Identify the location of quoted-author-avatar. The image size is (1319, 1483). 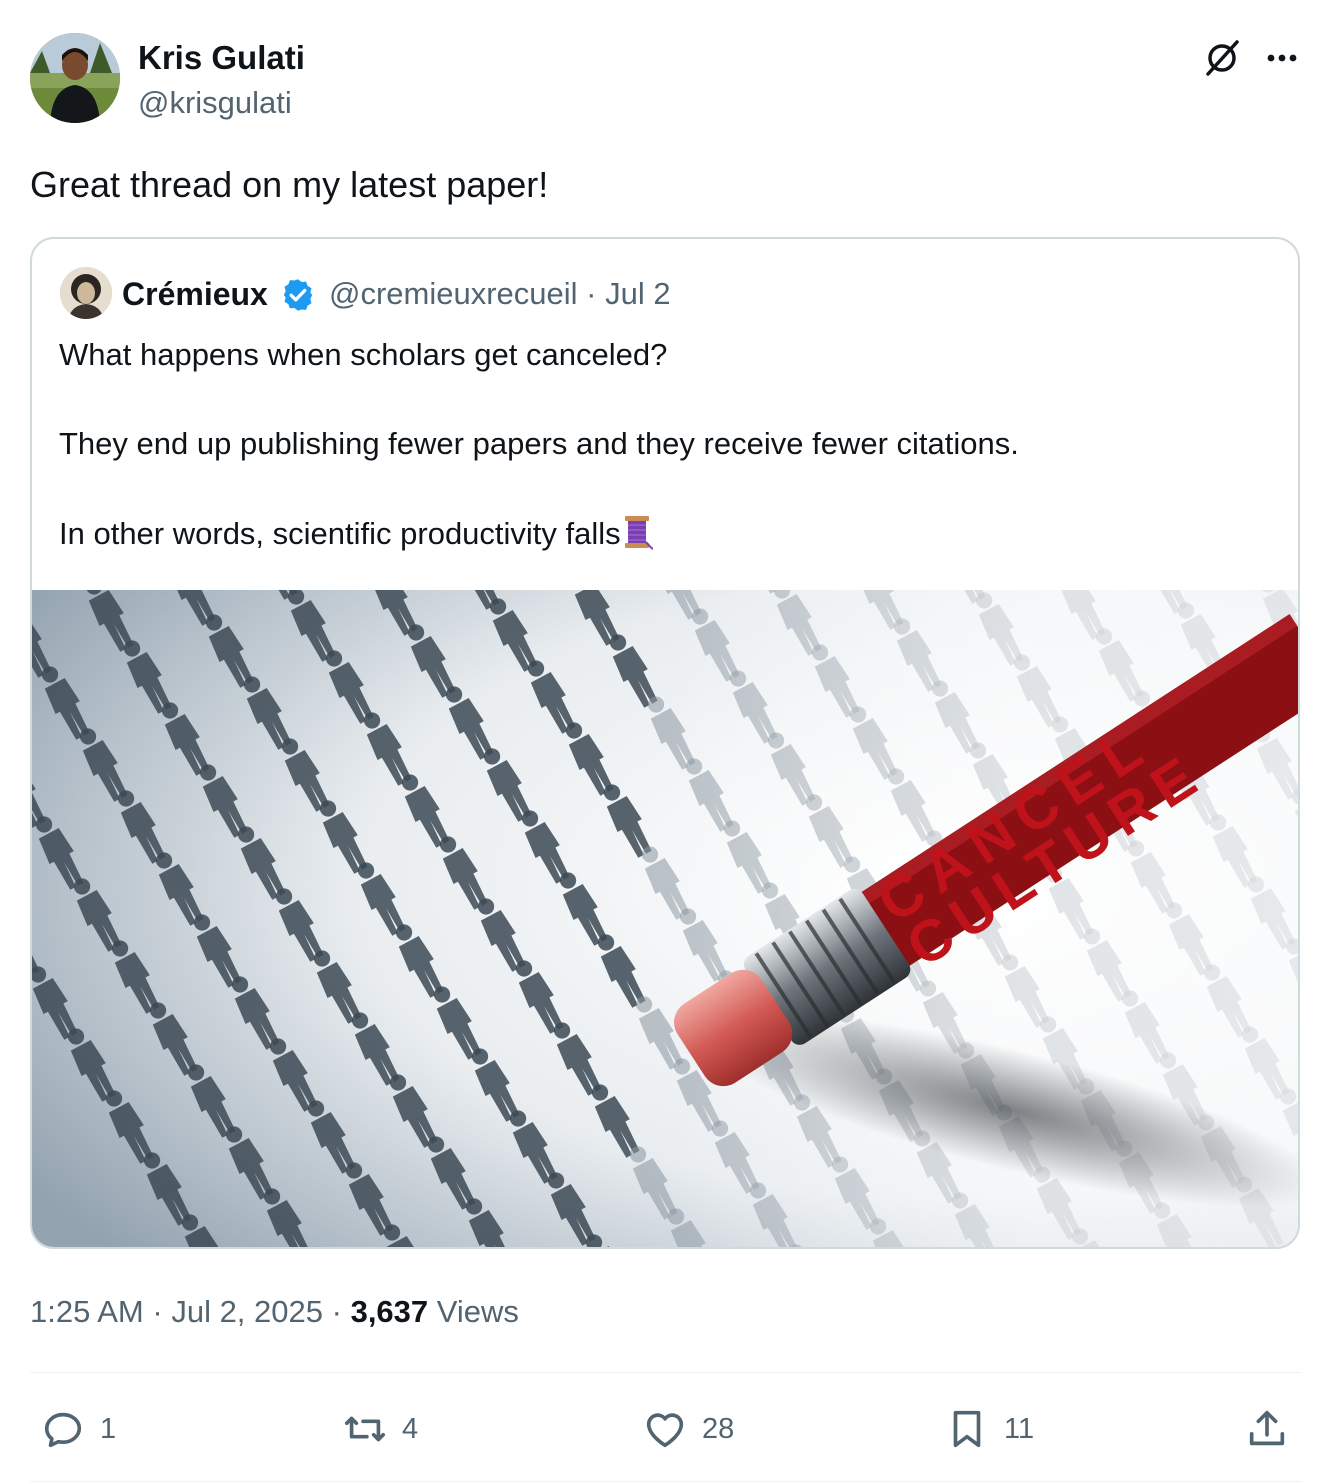
(86, 293).